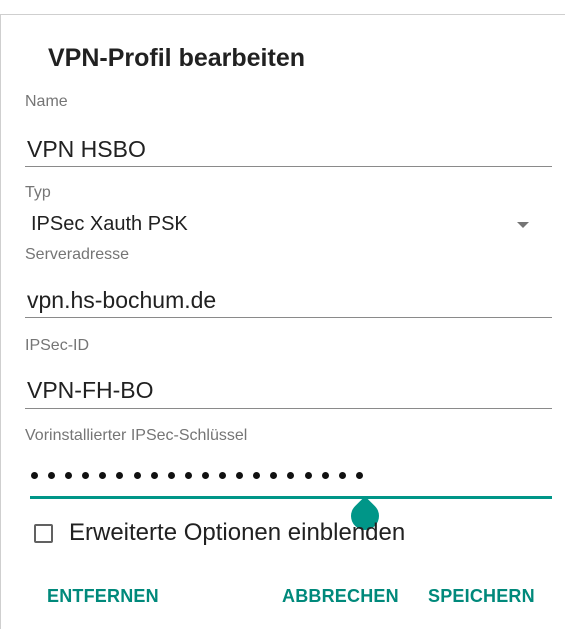 Image resolution: width=565 pixels, height=629 pixels. Describe the element at coordinates (288, 408) in the screenshot. I see `ipsec-id-input-underline` at that location.